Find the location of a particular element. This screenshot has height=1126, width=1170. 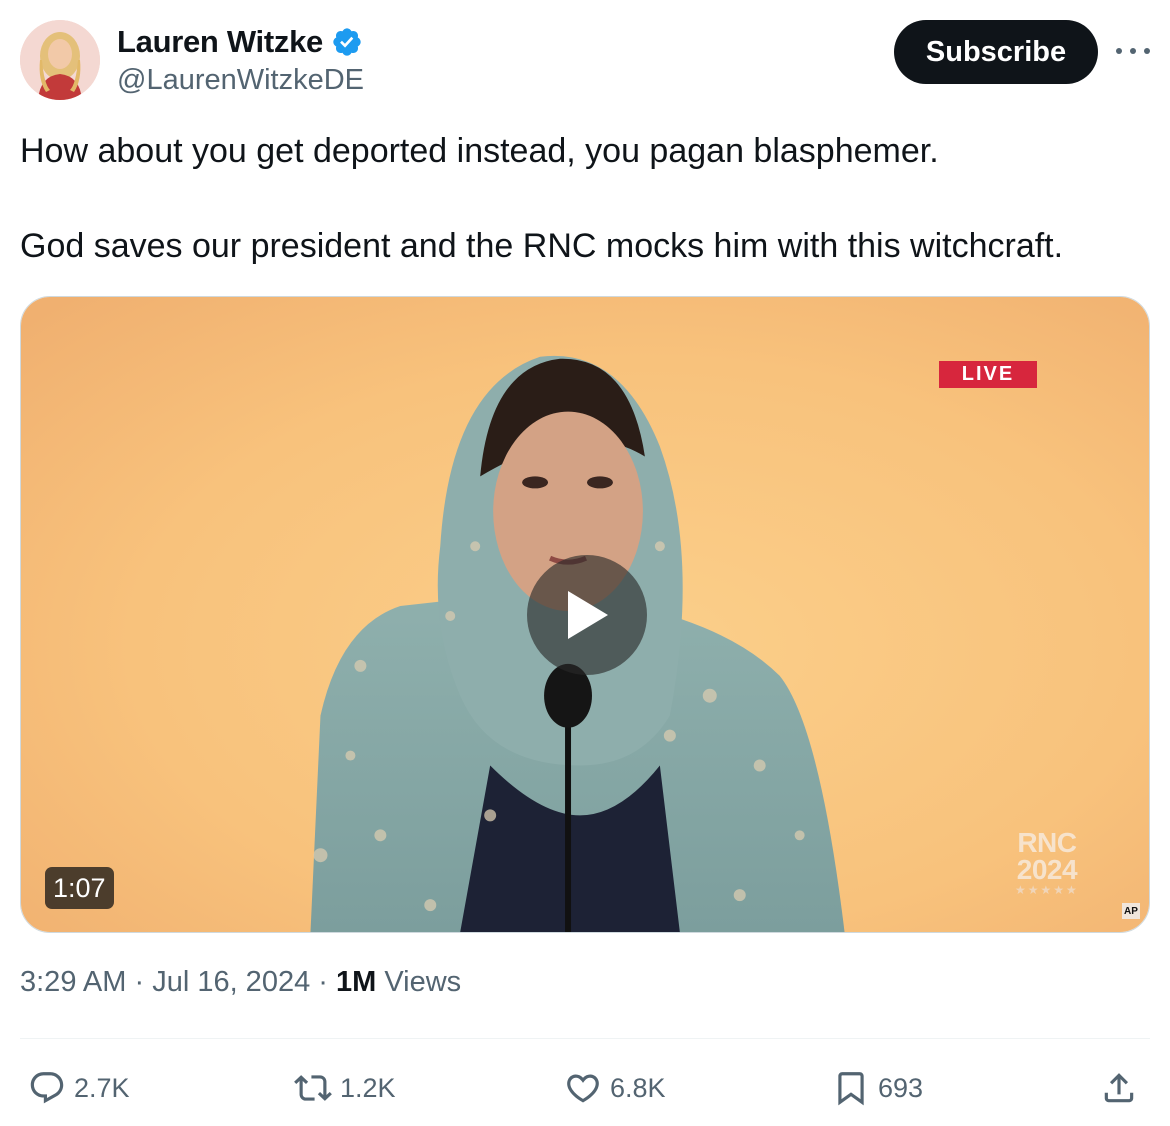

bookmark-icon is located at coordinates (851, 1089).